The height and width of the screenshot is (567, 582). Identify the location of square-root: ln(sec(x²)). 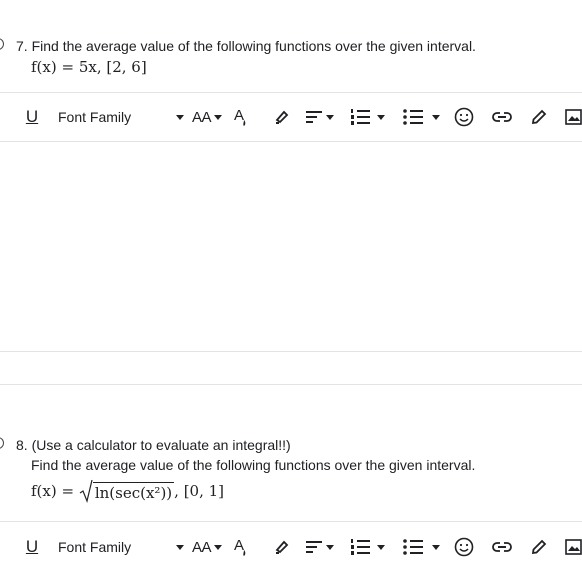
(127, 491).